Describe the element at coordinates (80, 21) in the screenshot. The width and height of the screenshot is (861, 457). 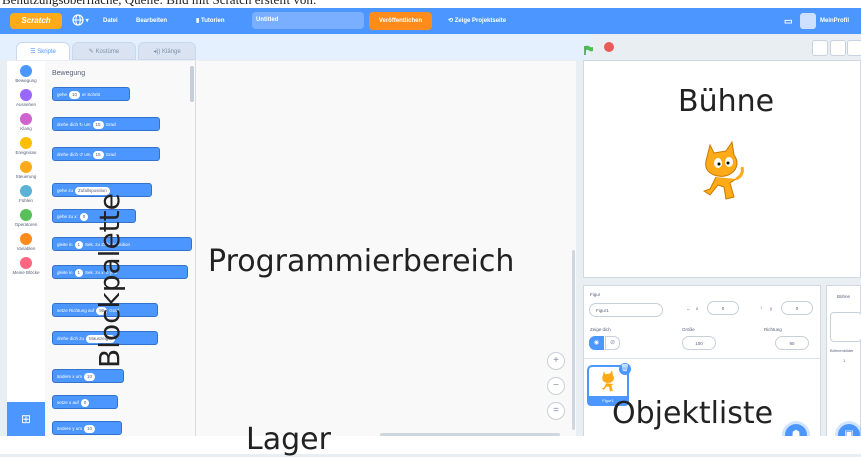
I see `globe-icon: ▾` at that location.